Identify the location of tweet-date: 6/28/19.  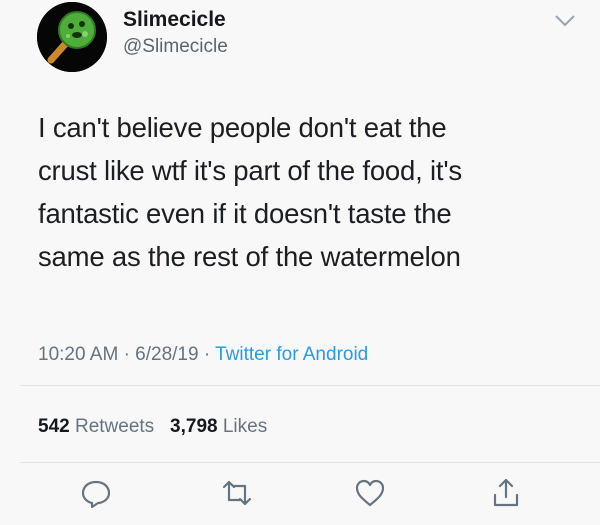
(166, 354).